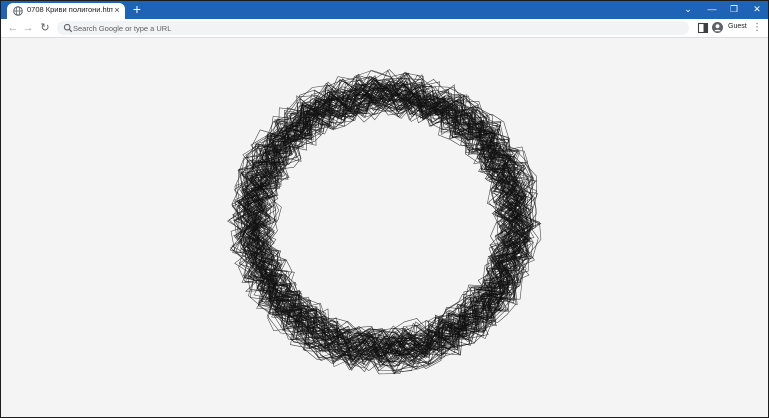 The width and height of the screenshot is (769, 418). I want to click on browser-tab: 0708 Криви полигони.html ×, so click(66, 11).